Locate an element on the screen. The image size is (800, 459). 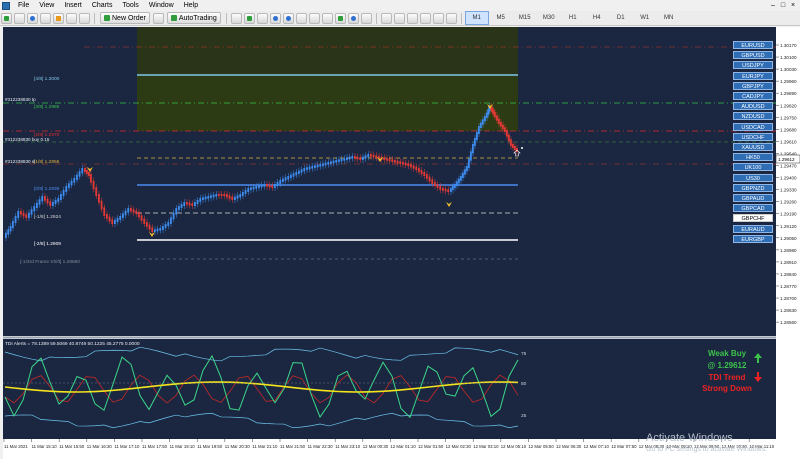
symbol-button-xauusd: XAUUSD is located at coordinates (753, 147).